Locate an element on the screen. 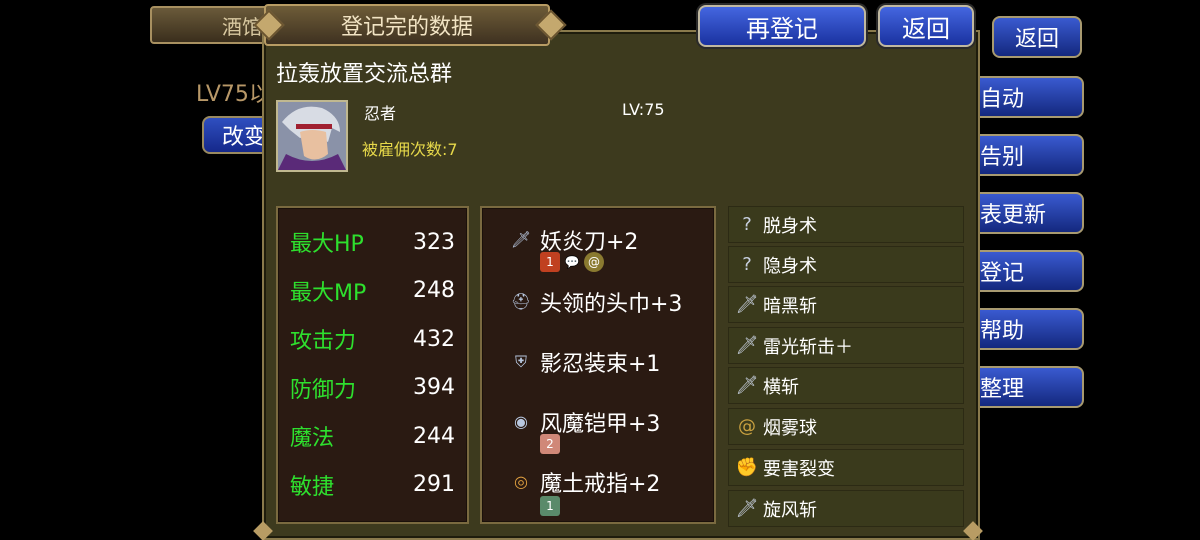 This screenshot has width=1200, height=540. skill-name: 烟雾球 is located at coordinates (790, 428).